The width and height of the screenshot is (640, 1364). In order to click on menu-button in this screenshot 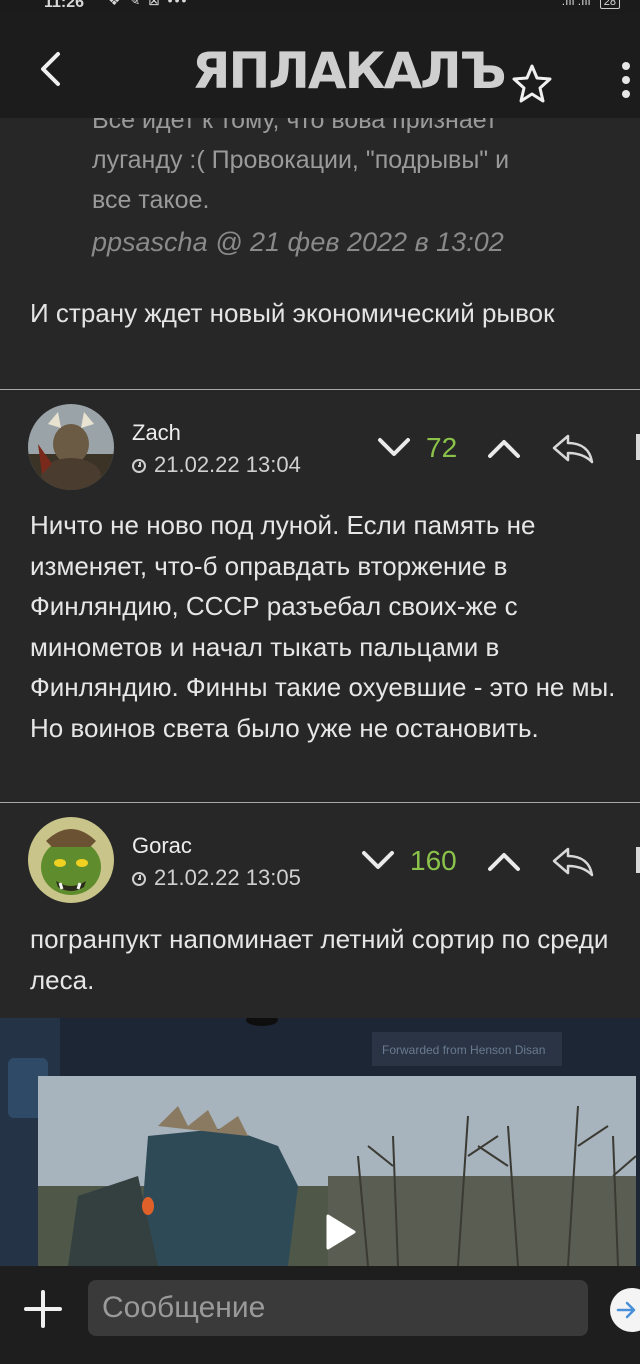, I will do `click(626, 81)`.